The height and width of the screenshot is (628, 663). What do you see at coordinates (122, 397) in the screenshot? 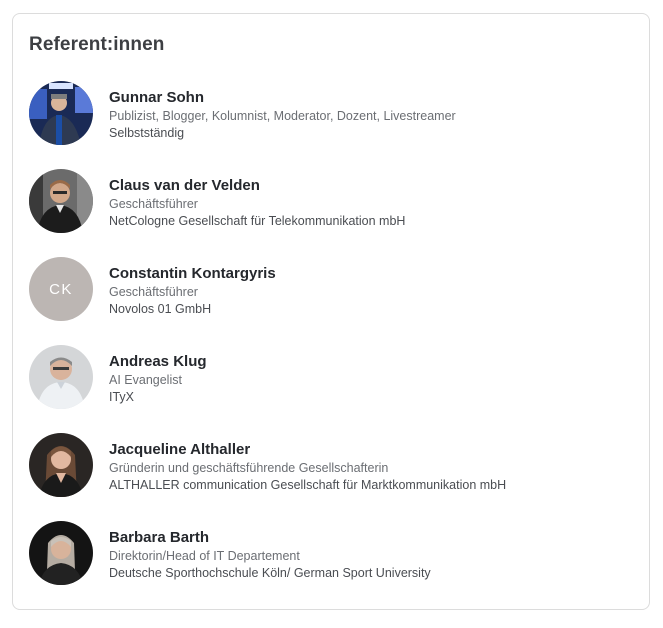
I see `speaker-company: ITyX` at bounding box center [122, 397].